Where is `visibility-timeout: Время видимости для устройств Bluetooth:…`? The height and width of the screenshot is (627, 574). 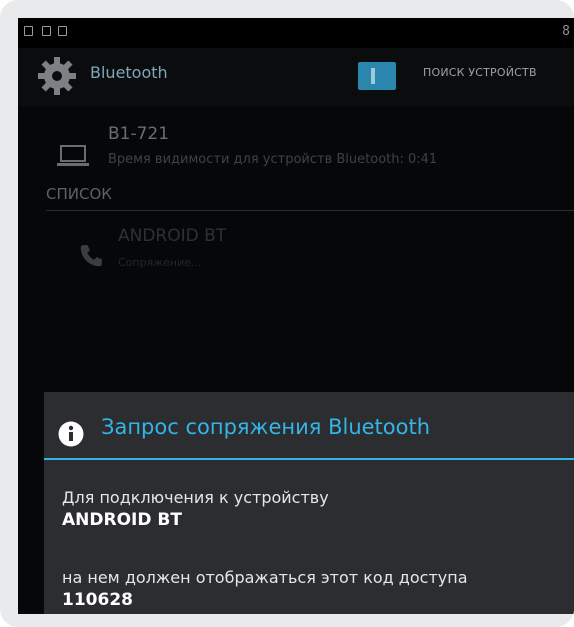 visibility-timeout: Время видимости для устройств Bluetooth:… is located at coordinates (273, 159).